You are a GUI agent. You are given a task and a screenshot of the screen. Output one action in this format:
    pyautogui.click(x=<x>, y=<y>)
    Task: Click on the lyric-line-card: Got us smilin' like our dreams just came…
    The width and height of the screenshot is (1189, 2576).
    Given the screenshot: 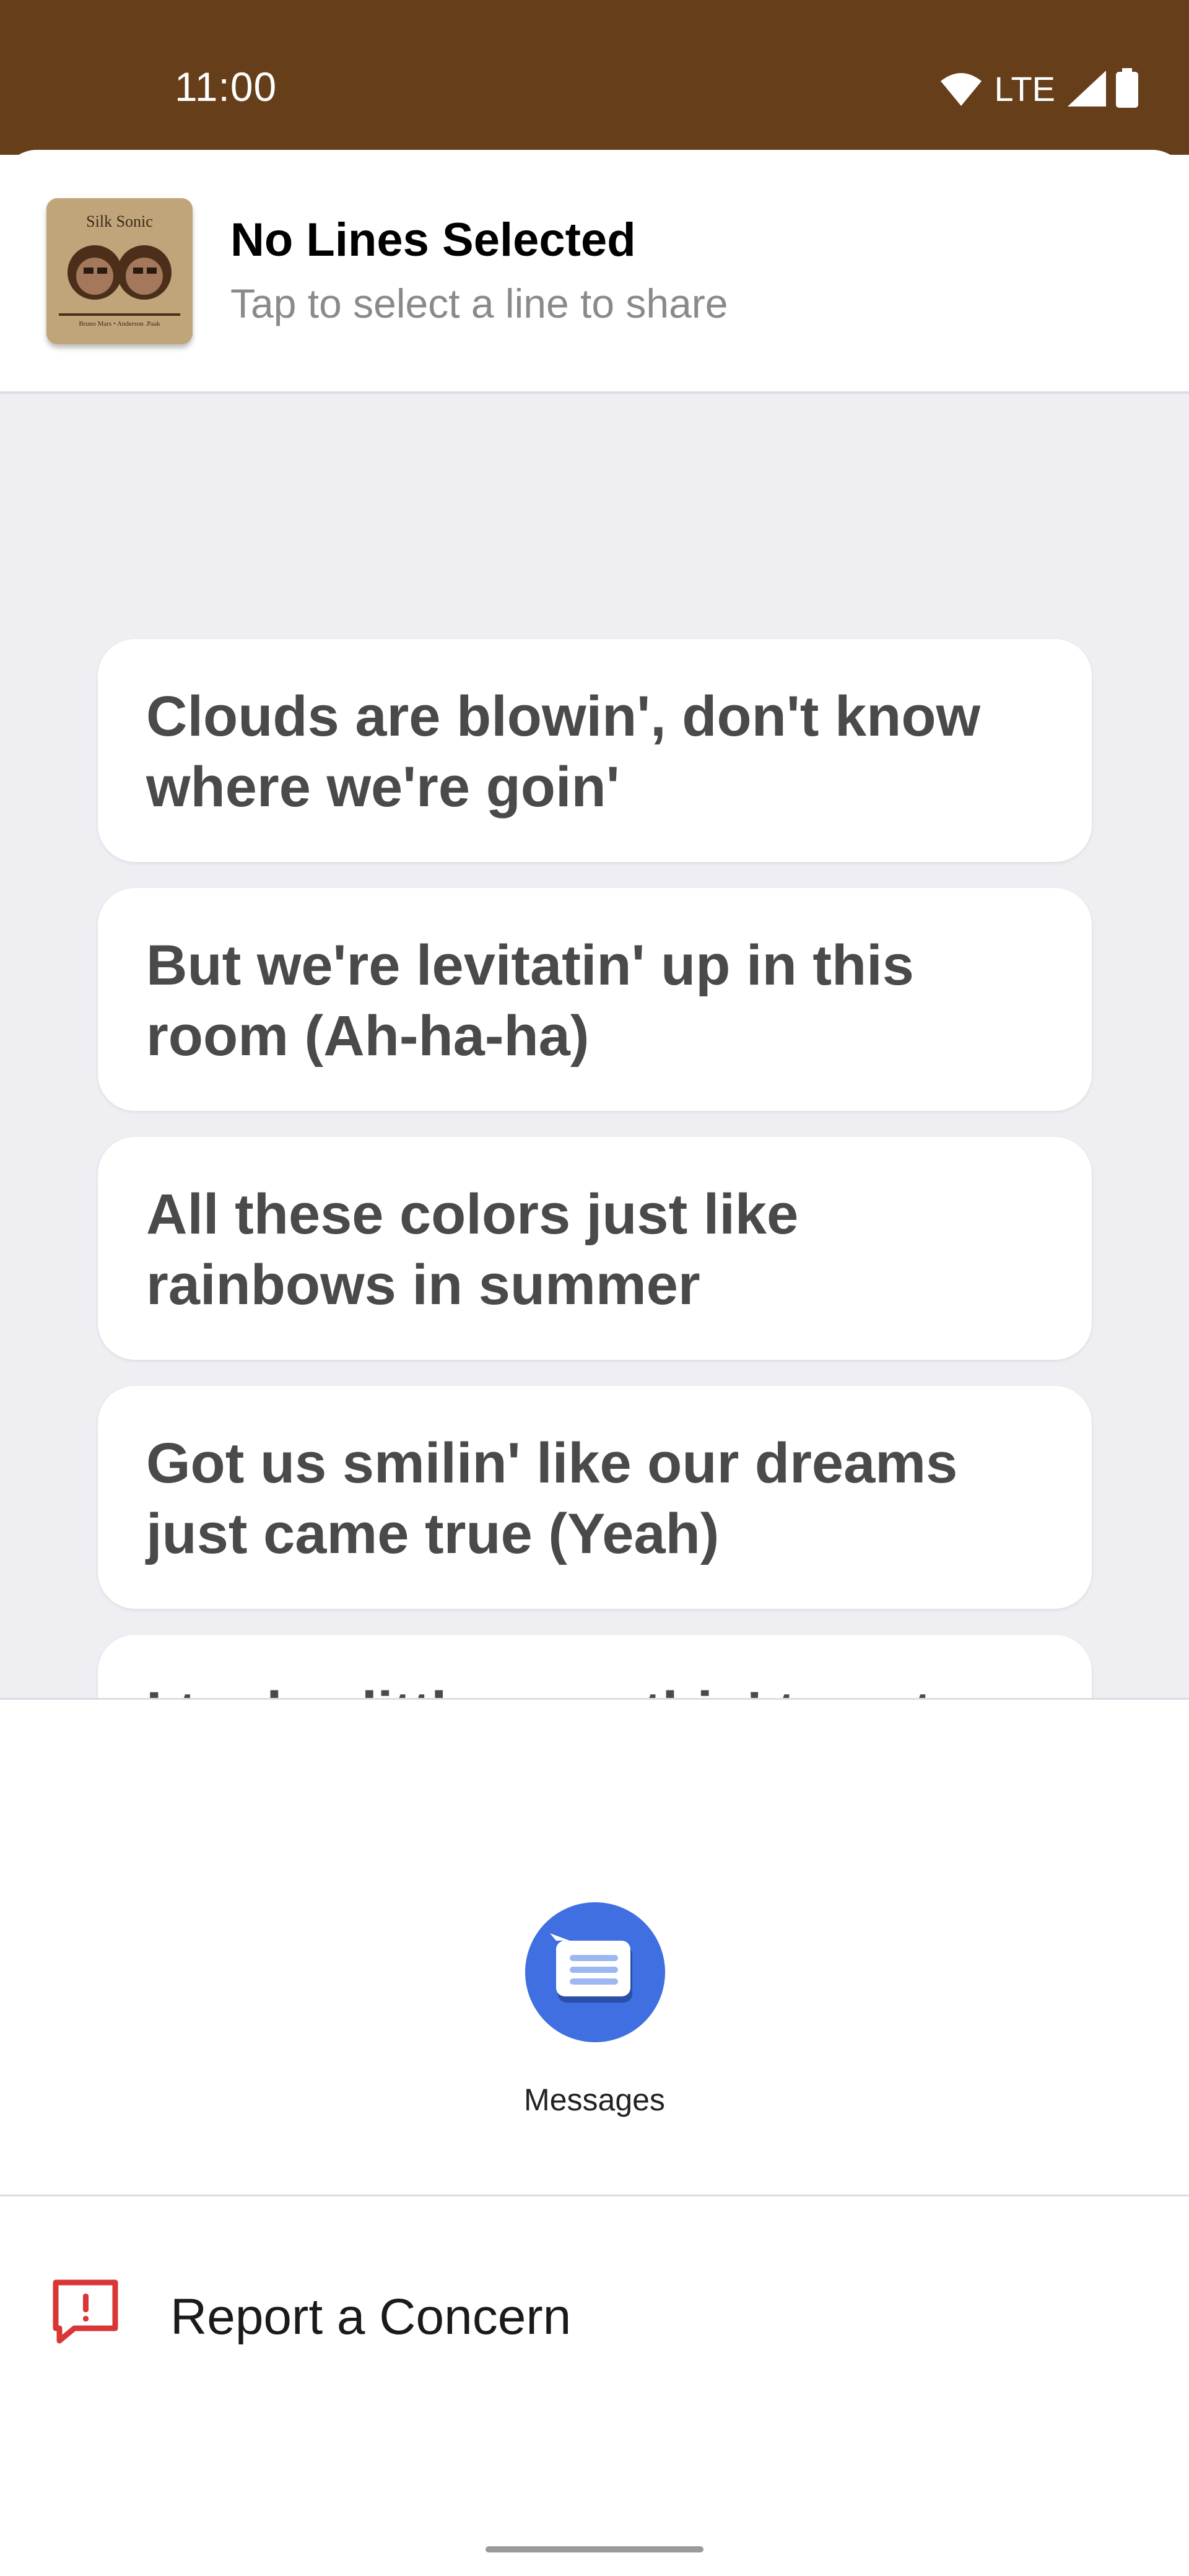 What is the action you would take?
    pyautogui.click(x=595, y=1497)
    